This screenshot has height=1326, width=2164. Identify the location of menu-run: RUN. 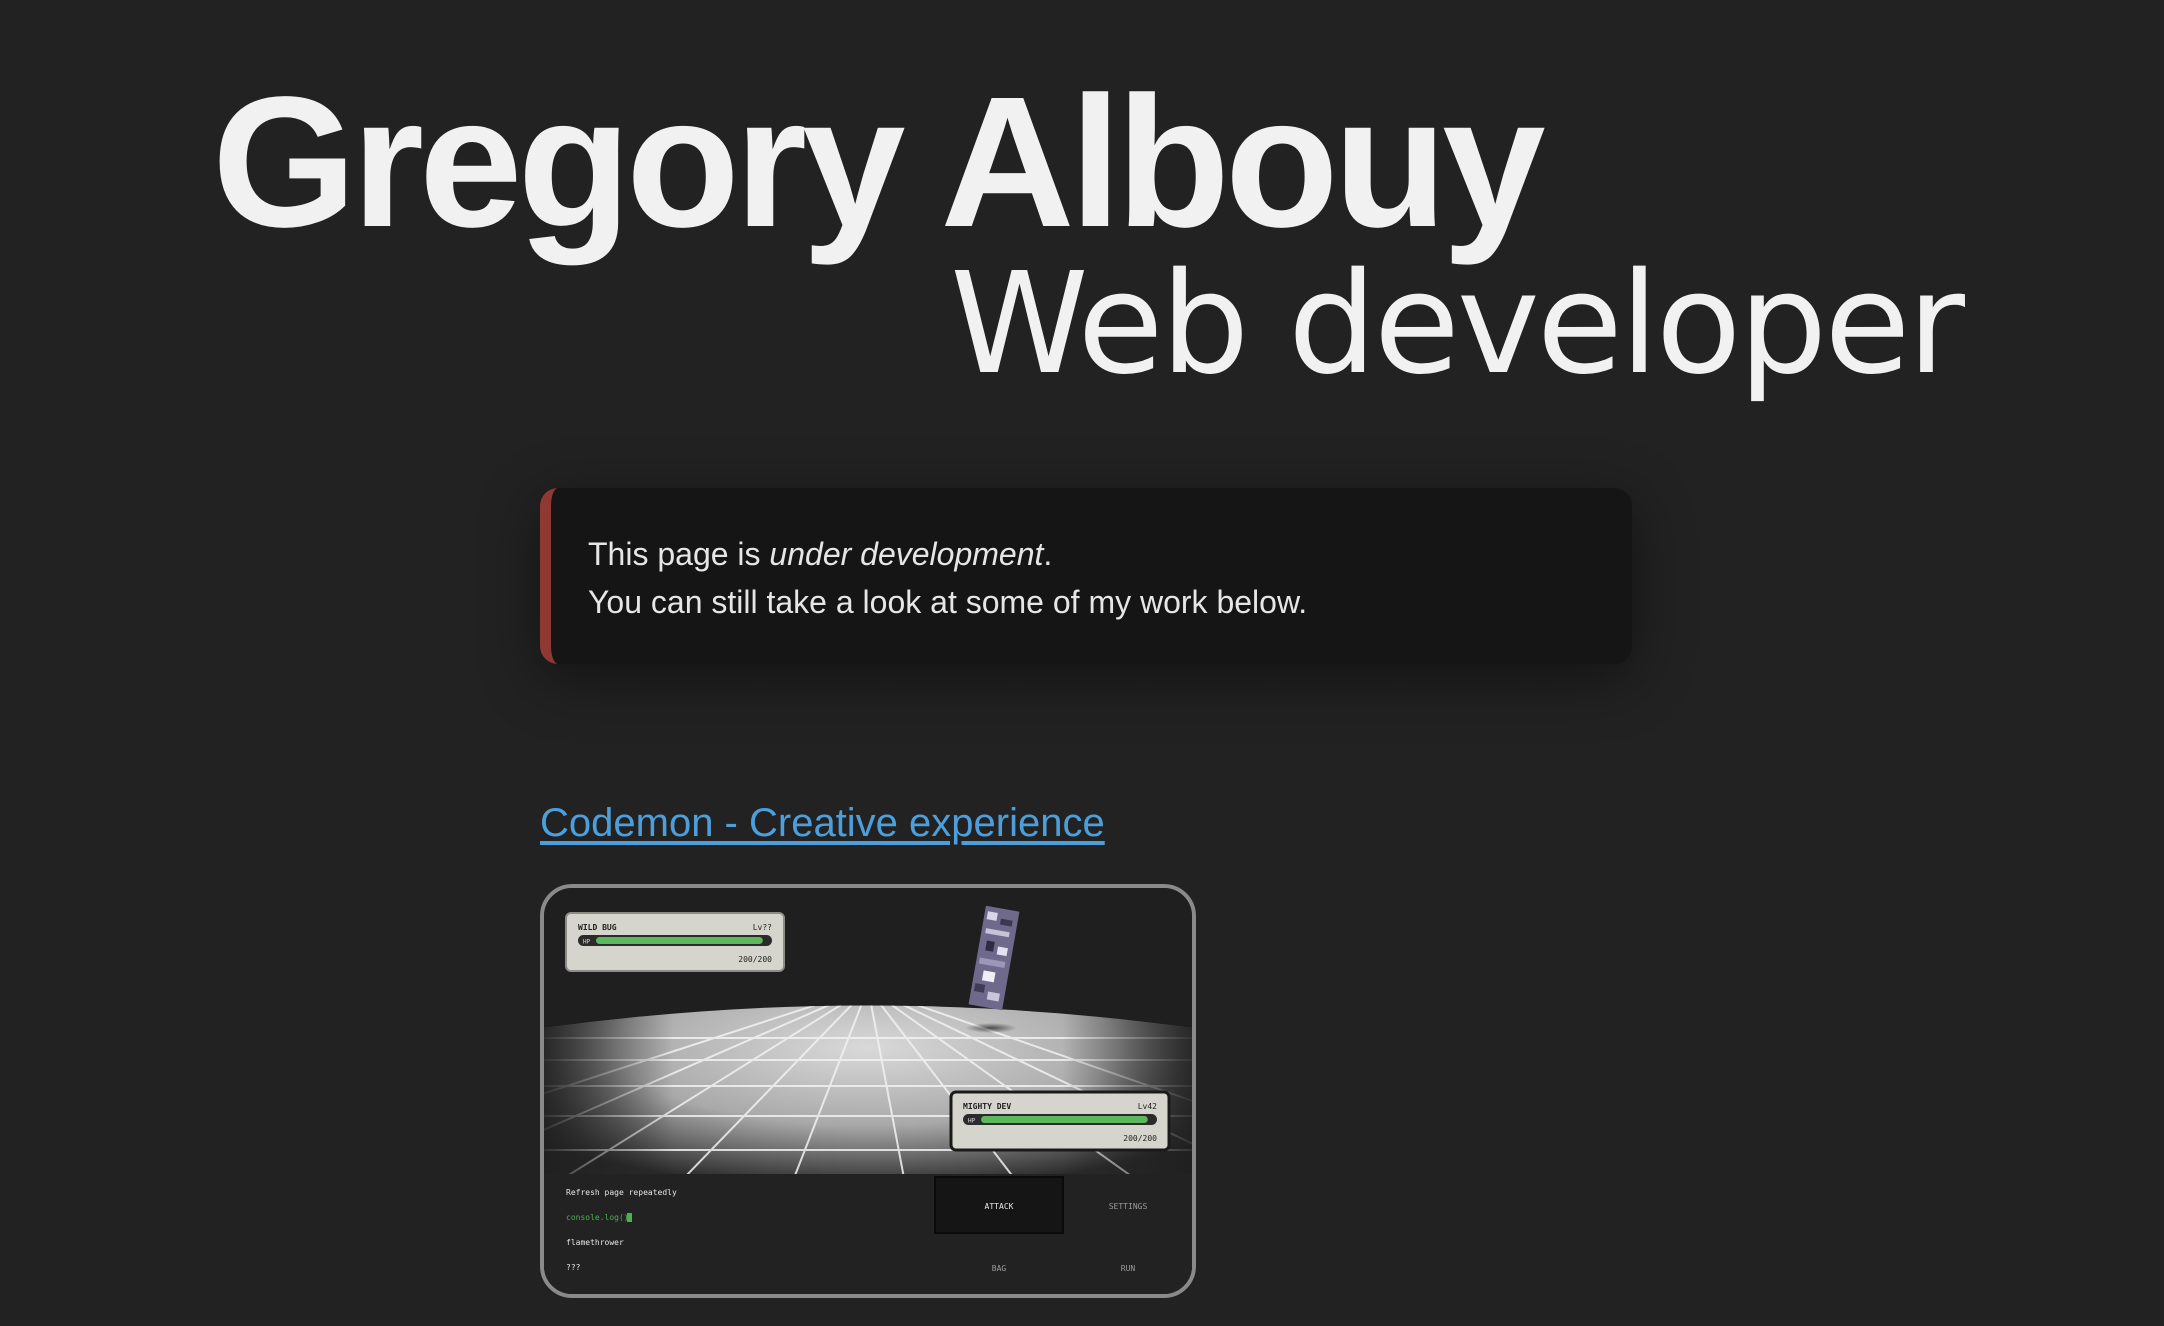
(1128, 1268).